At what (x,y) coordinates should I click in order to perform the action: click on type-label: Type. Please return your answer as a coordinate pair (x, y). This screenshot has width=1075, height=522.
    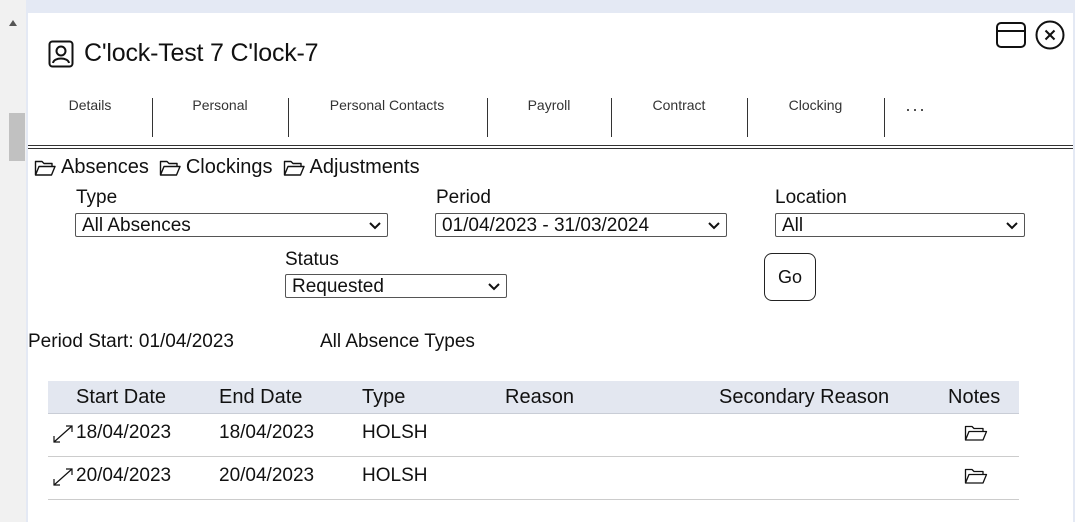
    Looking at the image, I should click on (97, 197).